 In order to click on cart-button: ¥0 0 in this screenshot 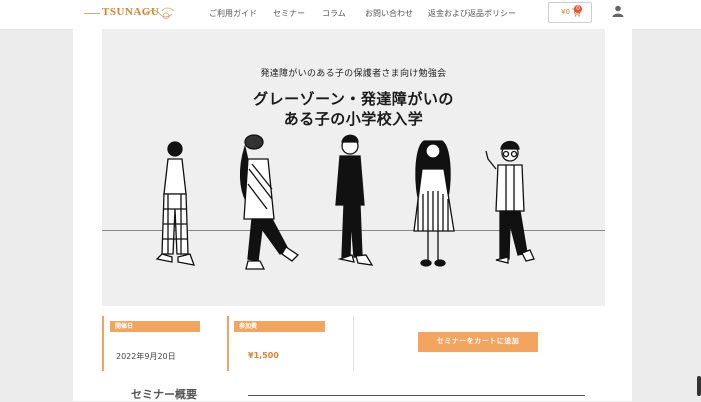, I will do `click(570, 12)`.